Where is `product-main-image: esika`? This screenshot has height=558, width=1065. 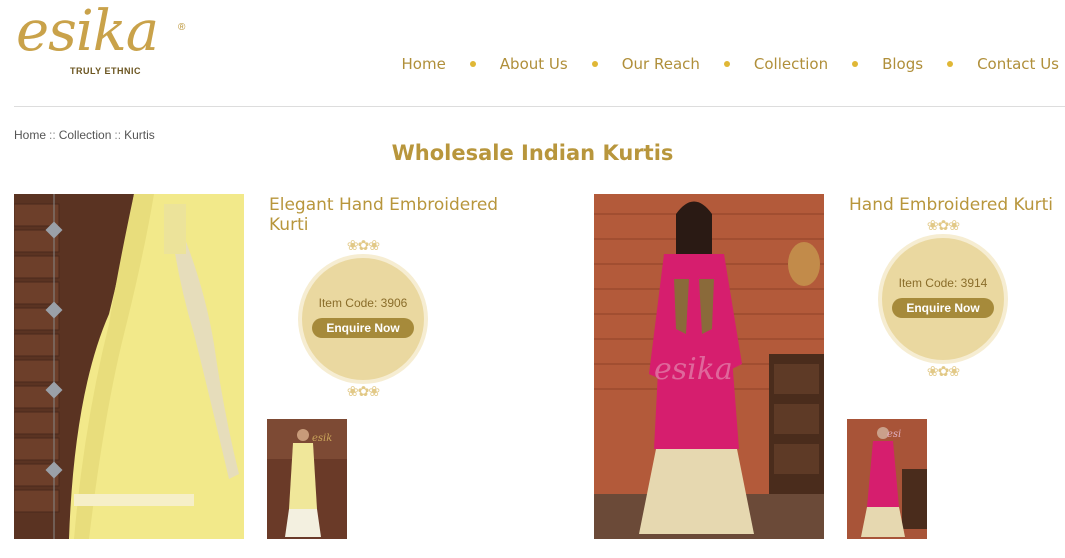 product-main-image: esika is located at coordinates (709, 366).